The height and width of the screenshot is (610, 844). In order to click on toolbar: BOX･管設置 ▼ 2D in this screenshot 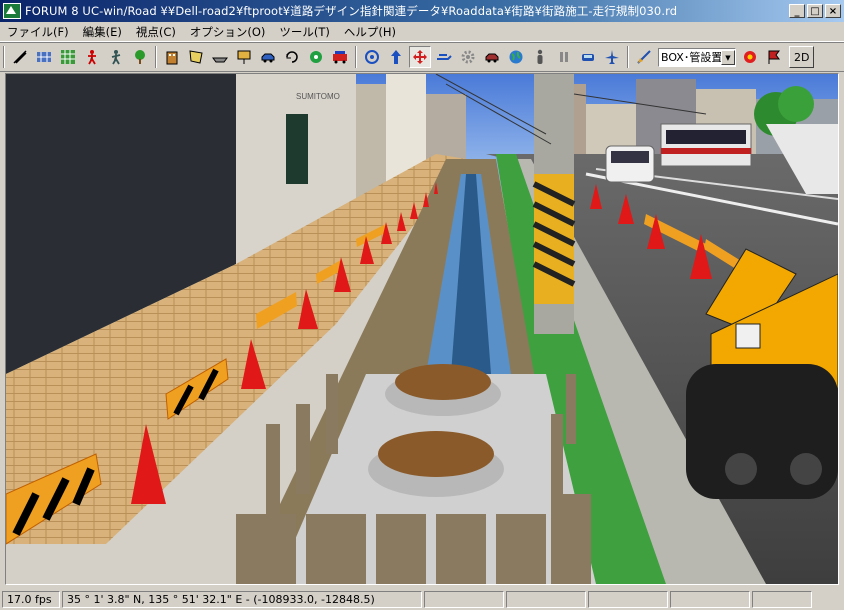, I will do `click(422, 57)`.